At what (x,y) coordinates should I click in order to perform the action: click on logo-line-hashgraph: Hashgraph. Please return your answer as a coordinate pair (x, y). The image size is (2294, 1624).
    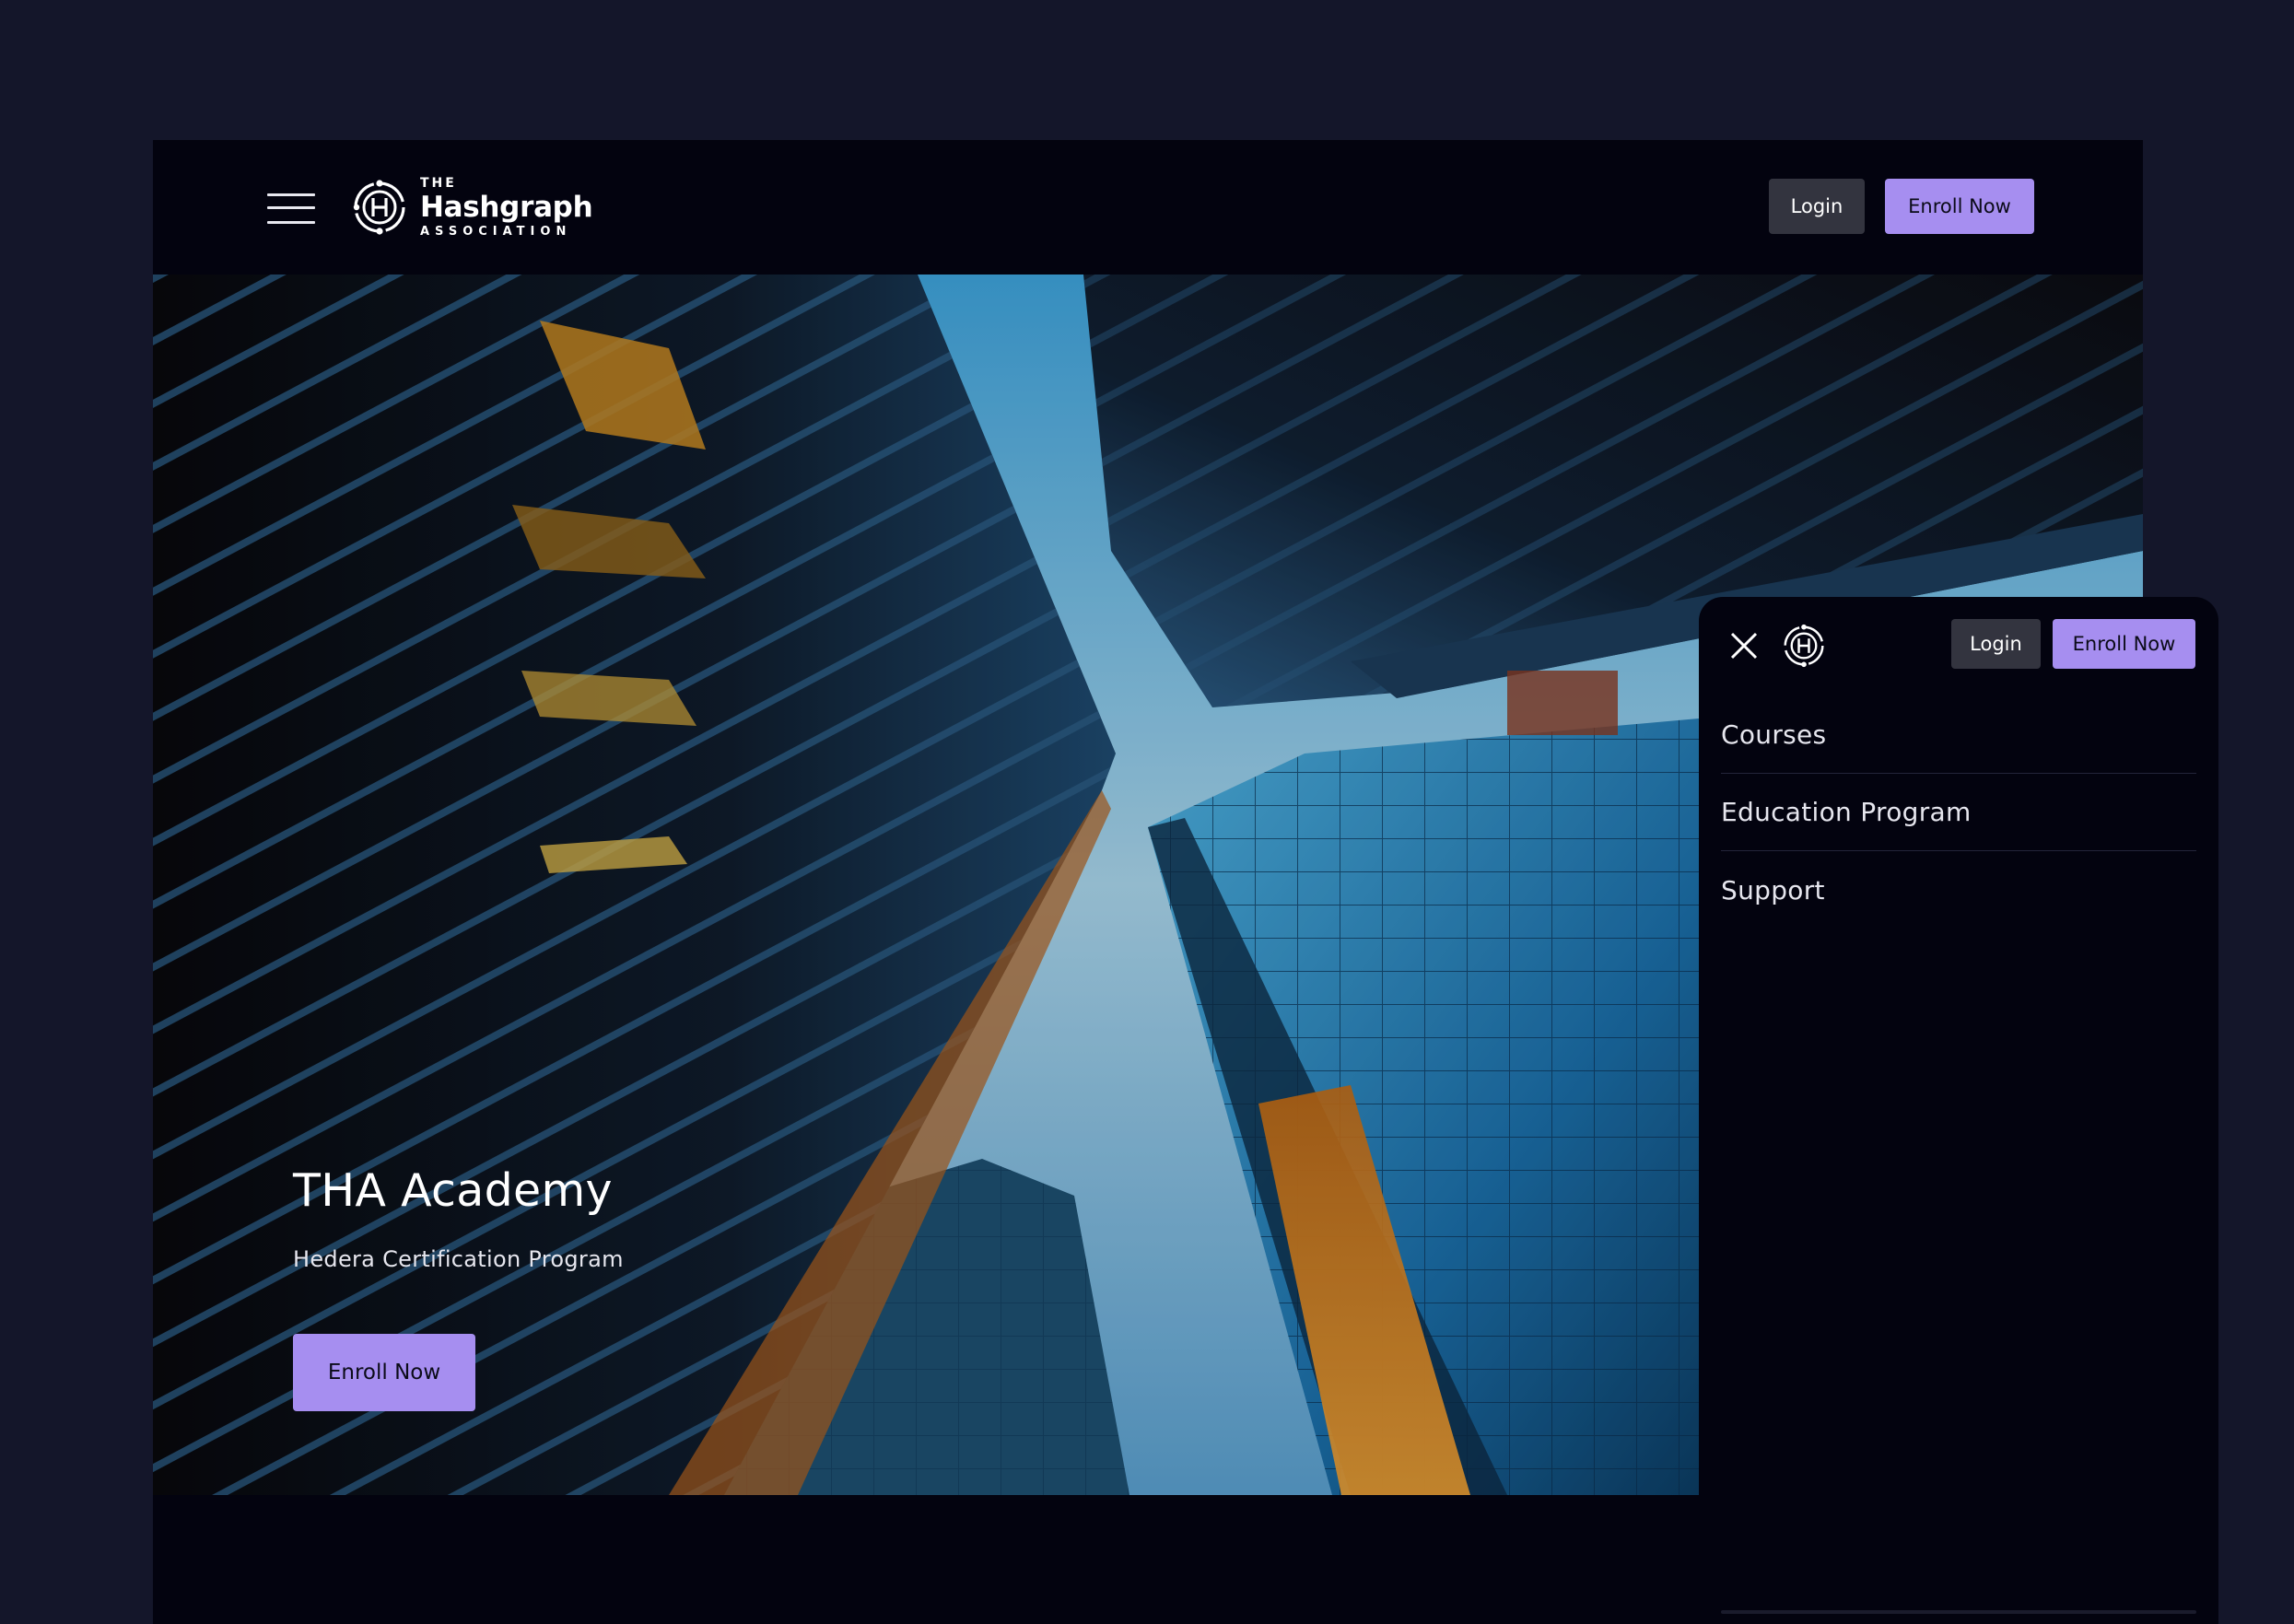
    Looking at the image, I should click on (507, 207).